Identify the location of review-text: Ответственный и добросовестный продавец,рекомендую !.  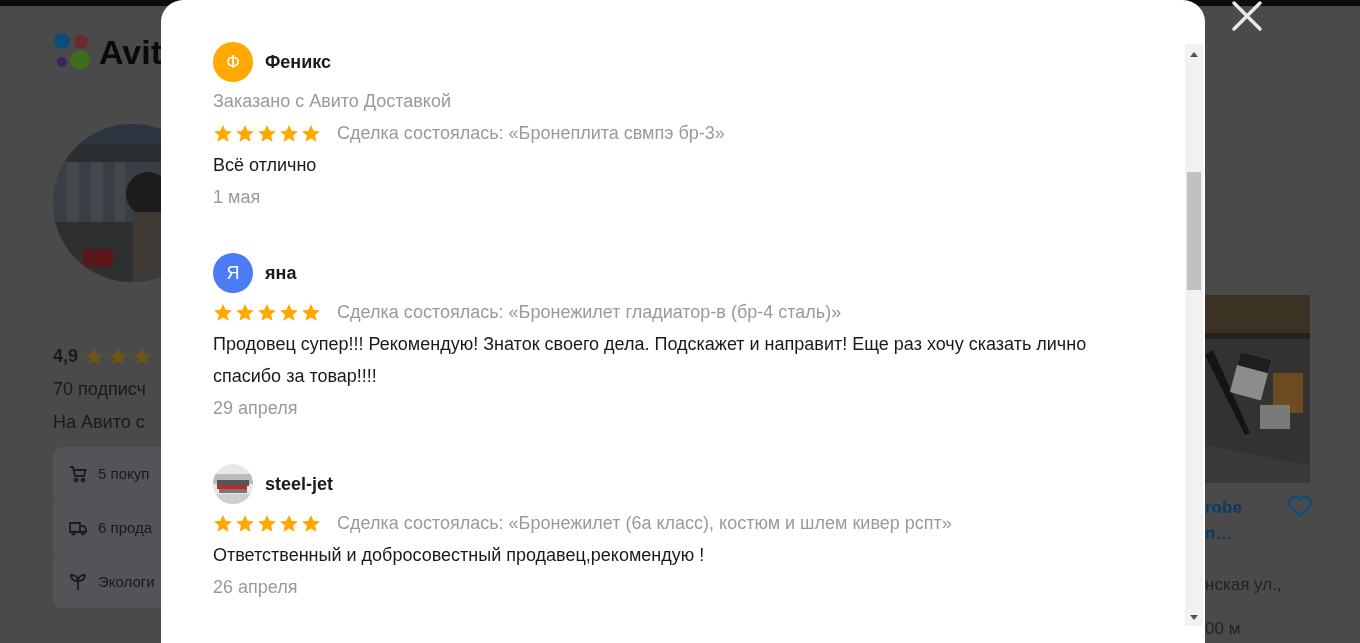
(459, 555).